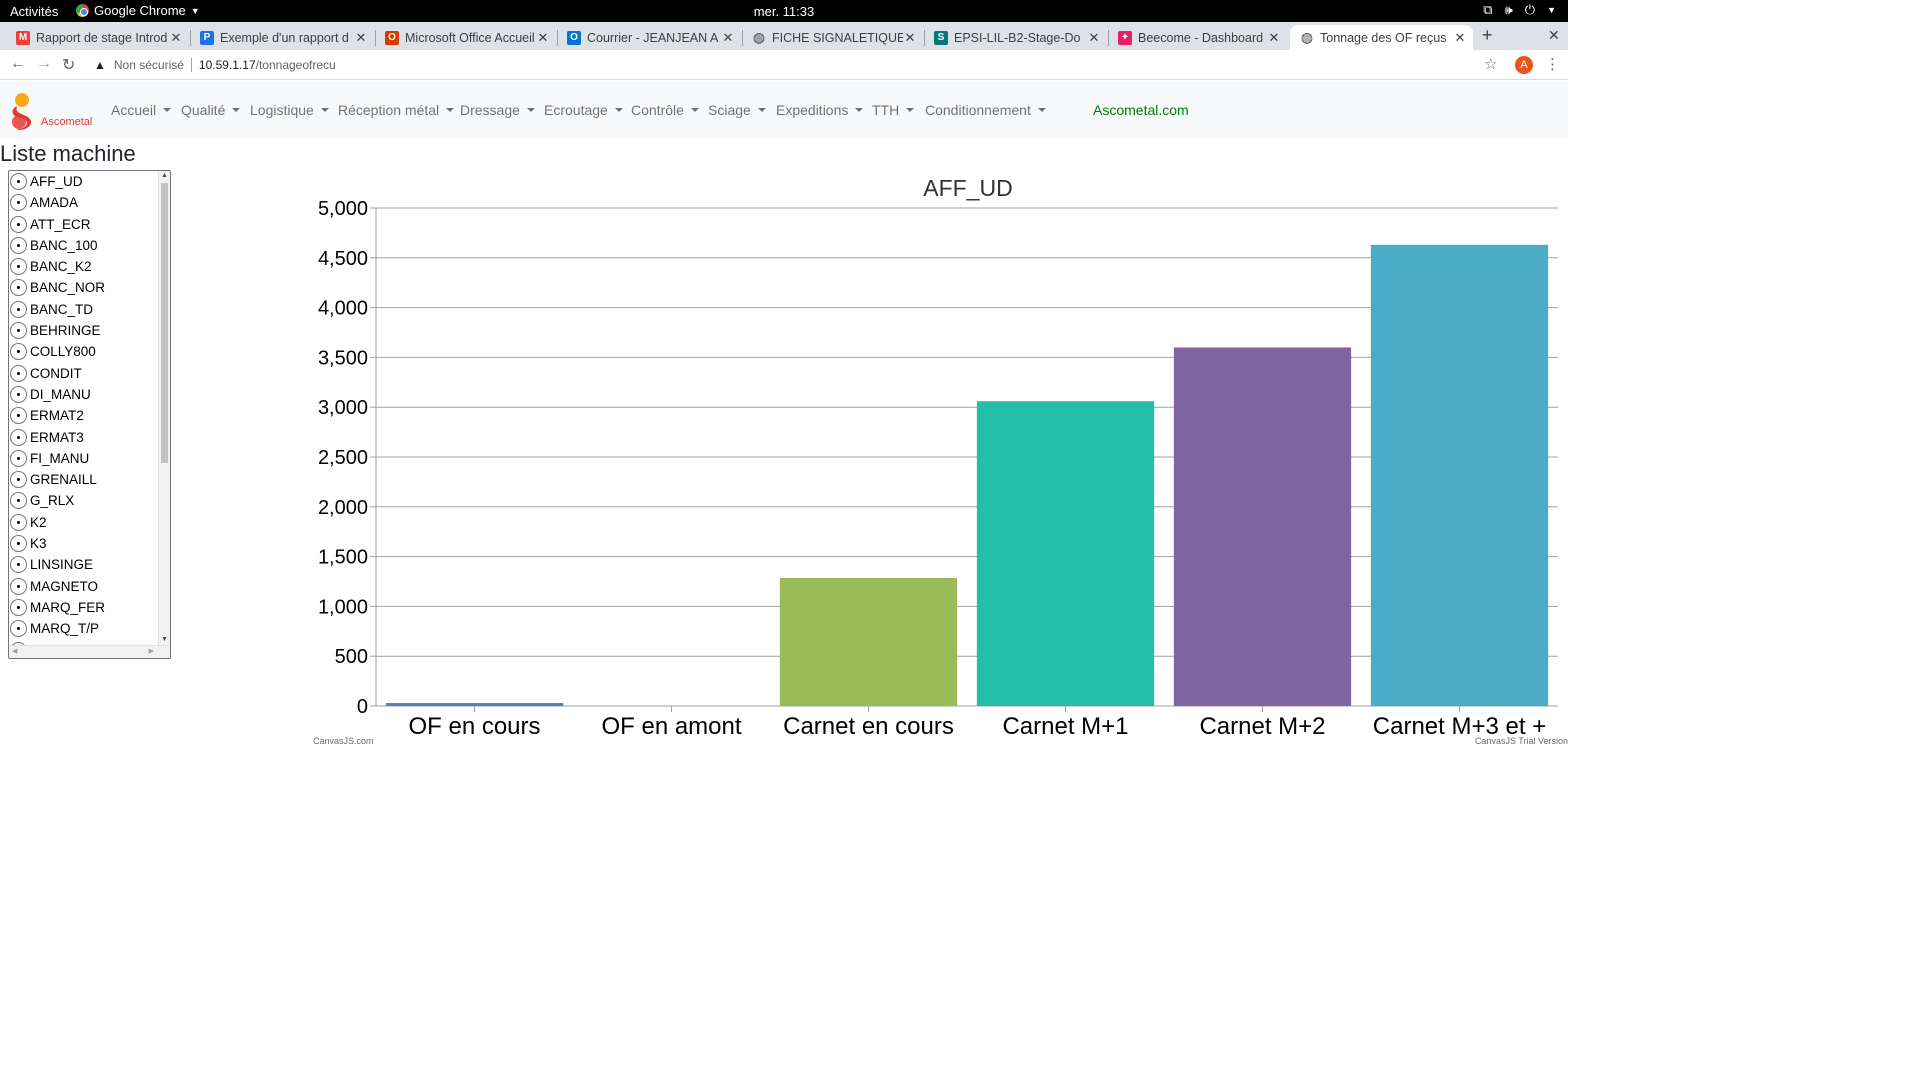 This screenshot has width=1920, height=1080. Describe the element at coordinates (151, 651) in the screenshot. I see `scroll-right-icon: ▶` at that location.